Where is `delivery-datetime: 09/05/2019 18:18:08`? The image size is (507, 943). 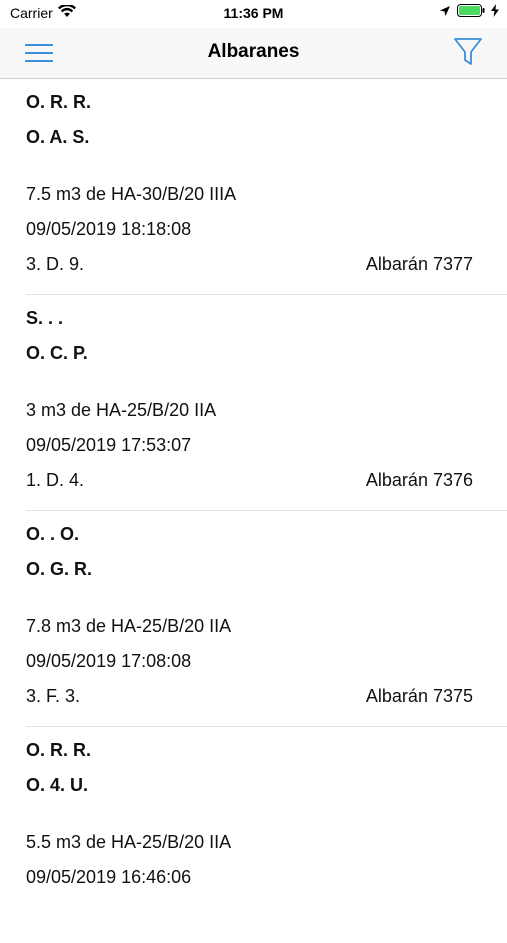 delivery-datetime: 09/05/2019 18:18:08 is located at coordinates (109, 229).